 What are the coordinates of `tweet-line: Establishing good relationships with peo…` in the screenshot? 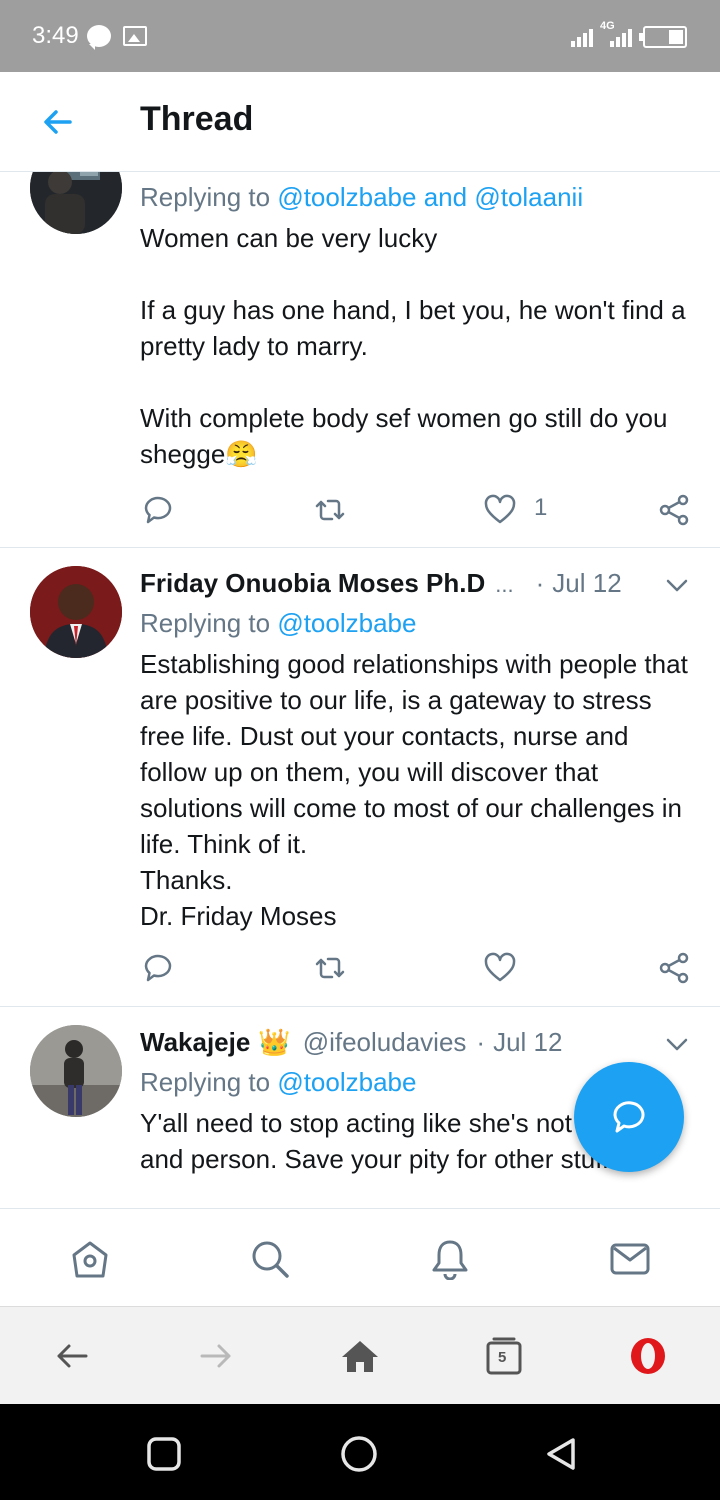 It's located at (414, 754).